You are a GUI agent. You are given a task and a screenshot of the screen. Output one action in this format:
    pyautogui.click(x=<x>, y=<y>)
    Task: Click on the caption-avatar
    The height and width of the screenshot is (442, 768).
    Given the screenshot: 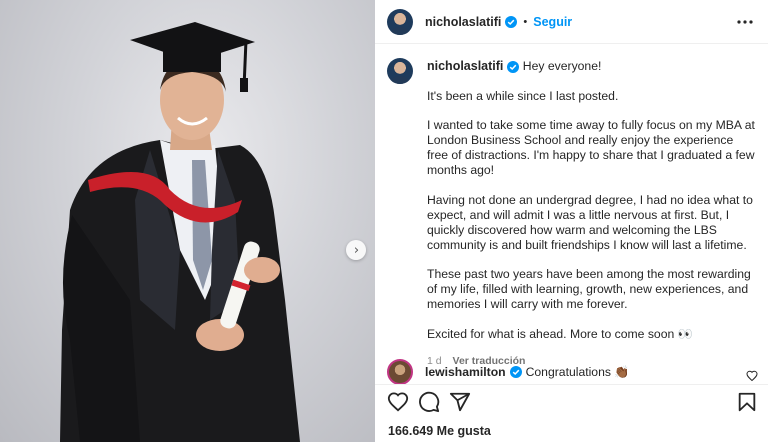 What is the action you would take?
    pyautogui.click(x=400, y=71)
    